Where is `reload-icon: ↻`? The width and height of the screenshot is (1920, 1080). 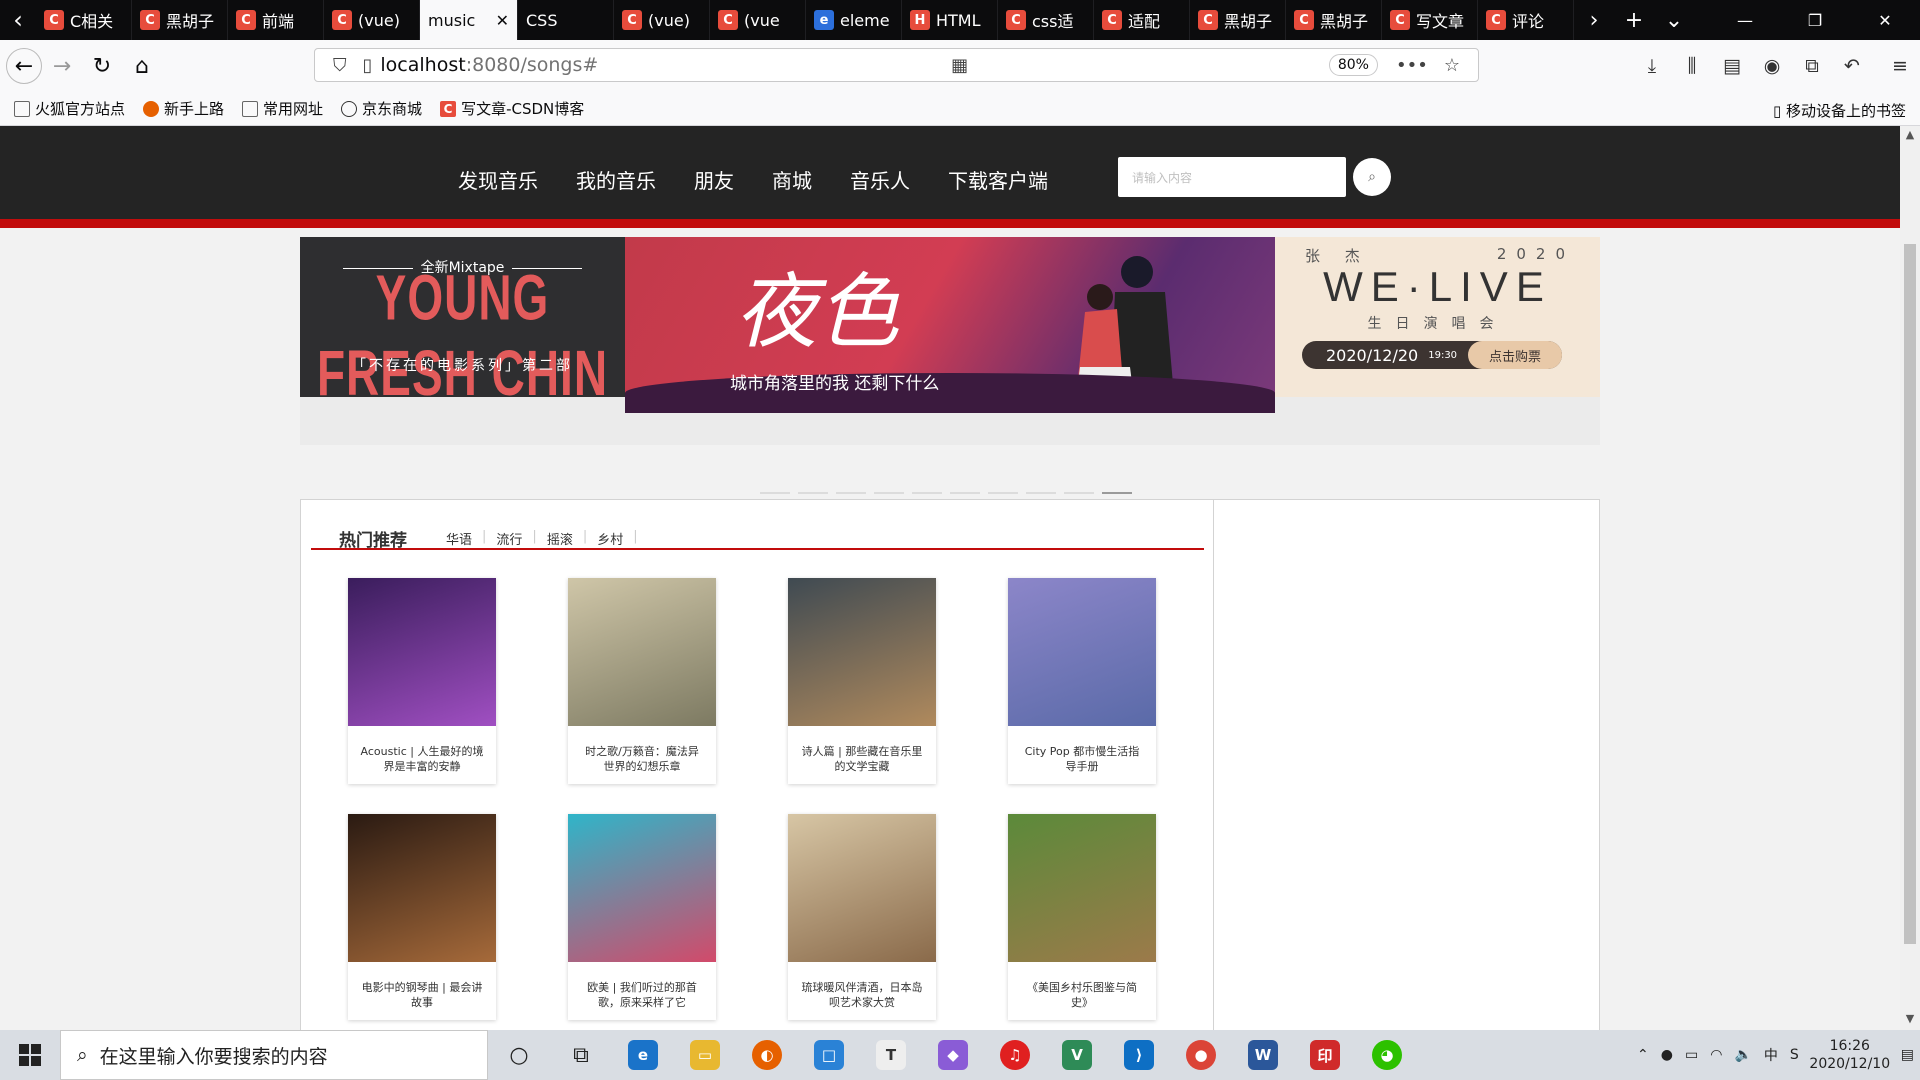
reload-icon: ↻ is located at coordinates (102, 66).